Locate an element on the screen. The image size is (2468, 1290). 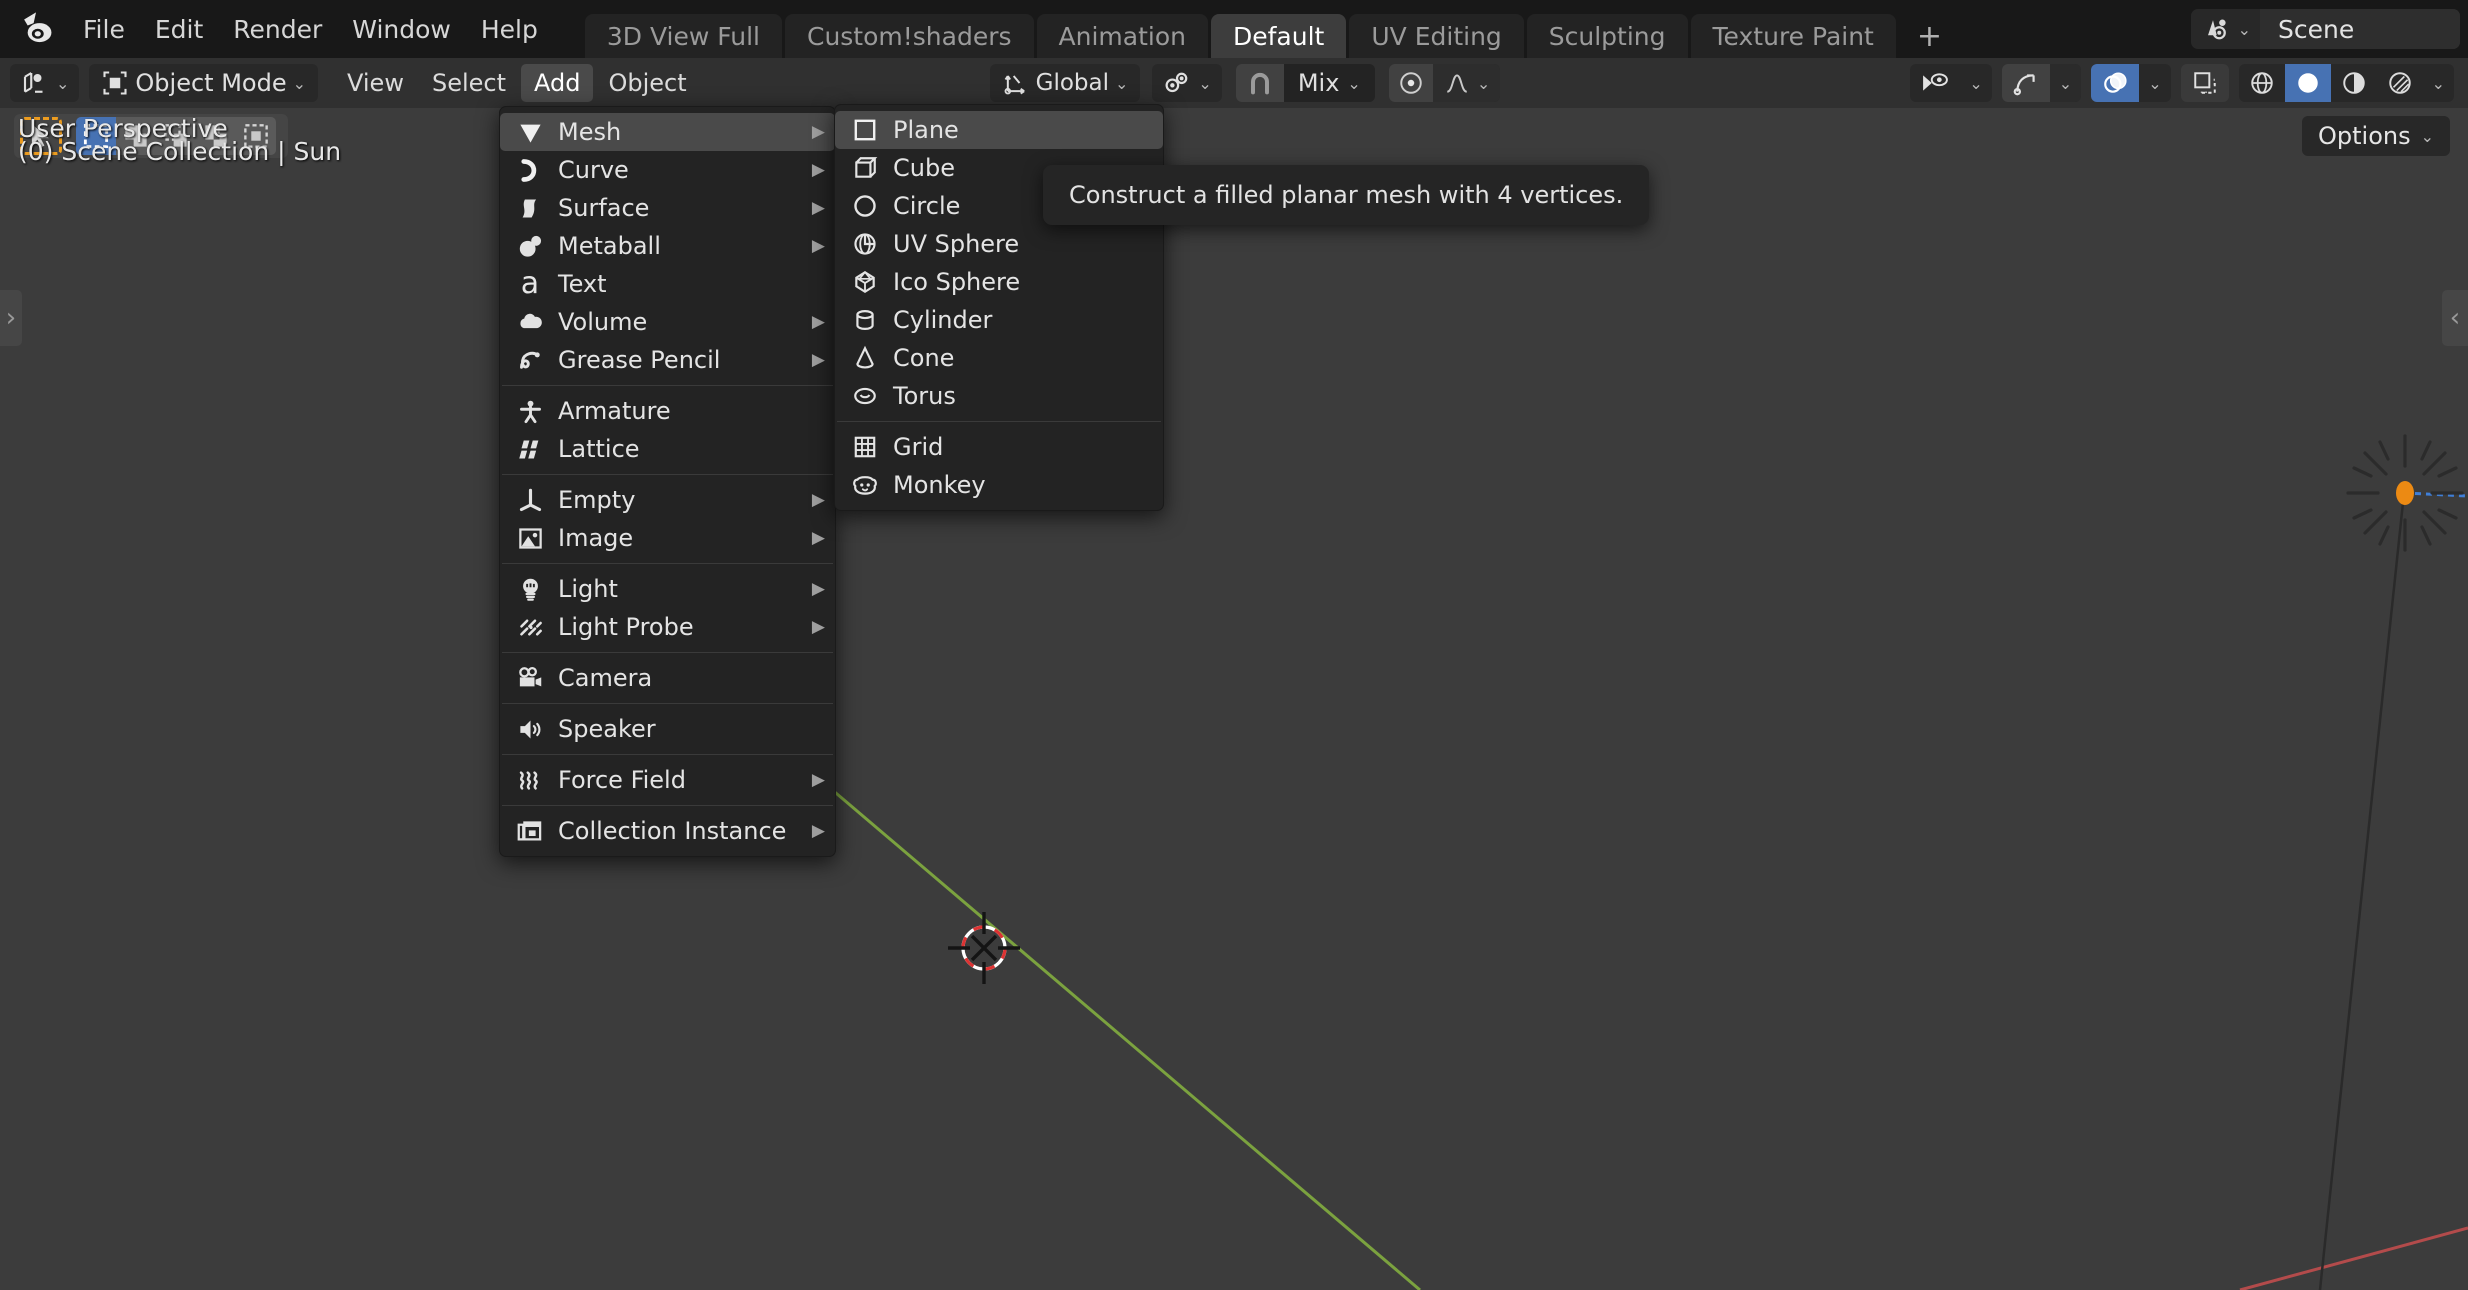
workspace-tab-custom-shaders: Custom!shaders is located at coordinates (909, 36).